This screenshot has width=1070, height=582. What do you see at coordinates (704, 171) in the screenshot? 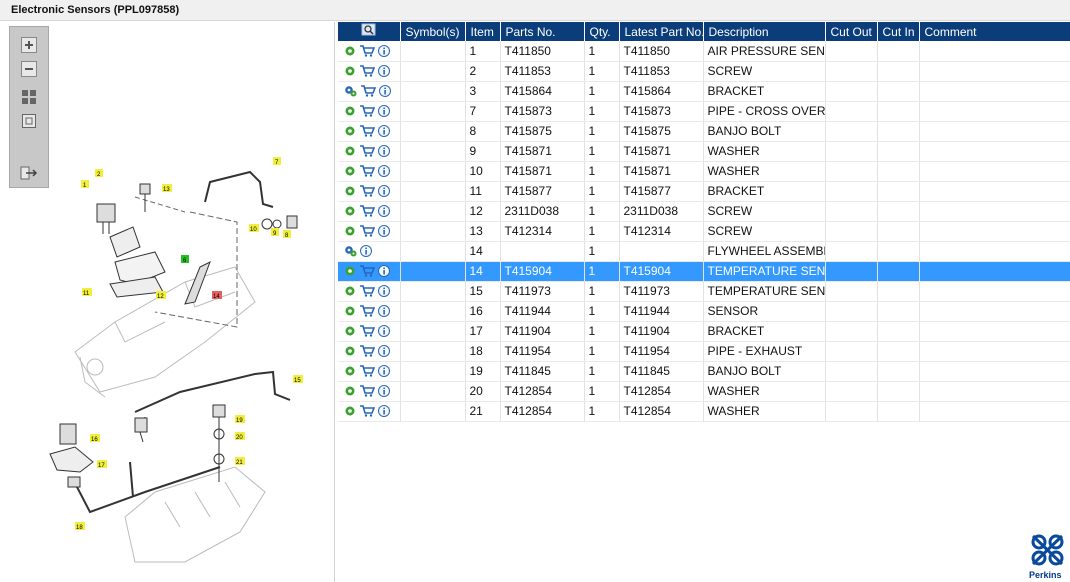
I see `table-row: 10 T415871 1 T415871 WASHER` at bounding box center [704, 171].